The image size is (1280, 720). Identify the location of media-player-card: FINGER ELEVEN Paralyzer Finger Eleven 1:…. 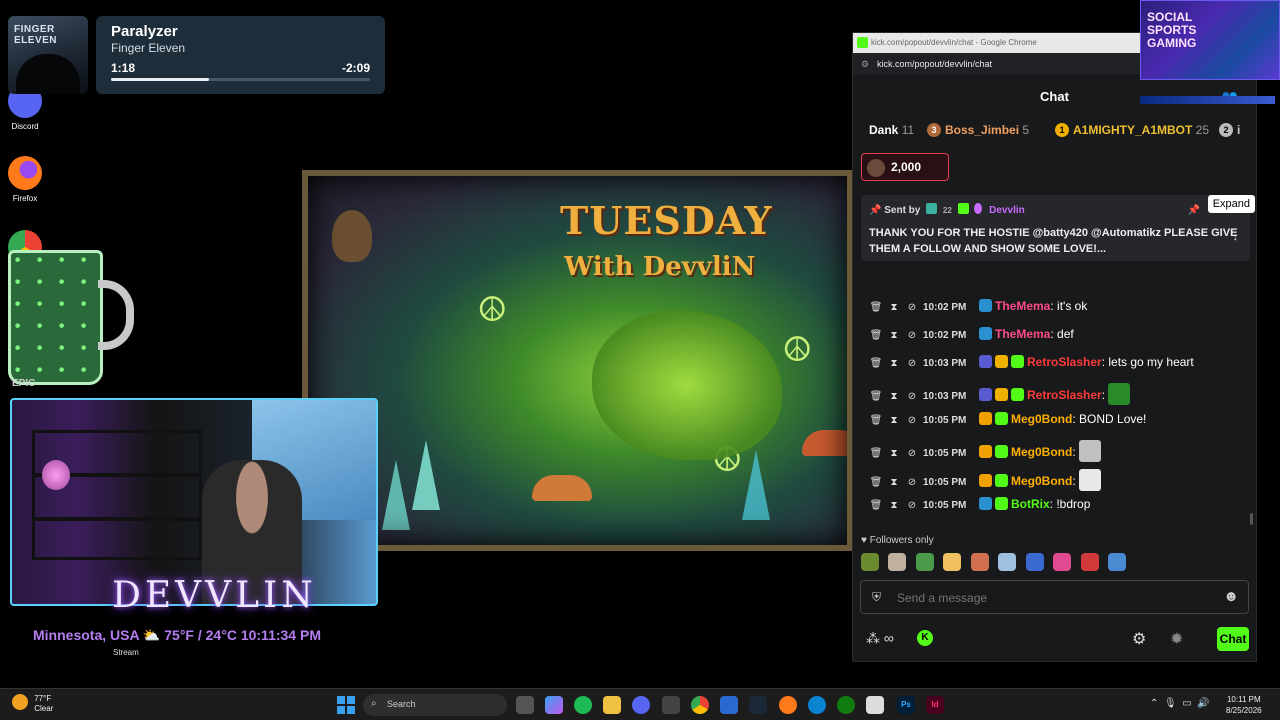
(196, 55).